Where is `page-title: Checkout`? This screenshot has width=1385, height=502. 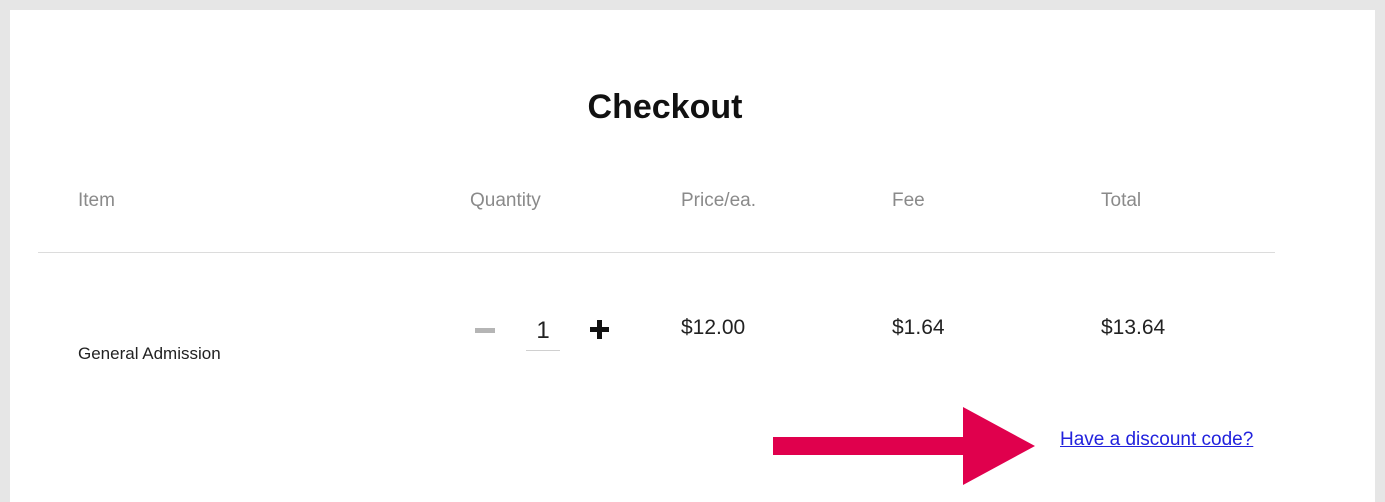 page-title: Checkout is located at coordinates (665, 107).